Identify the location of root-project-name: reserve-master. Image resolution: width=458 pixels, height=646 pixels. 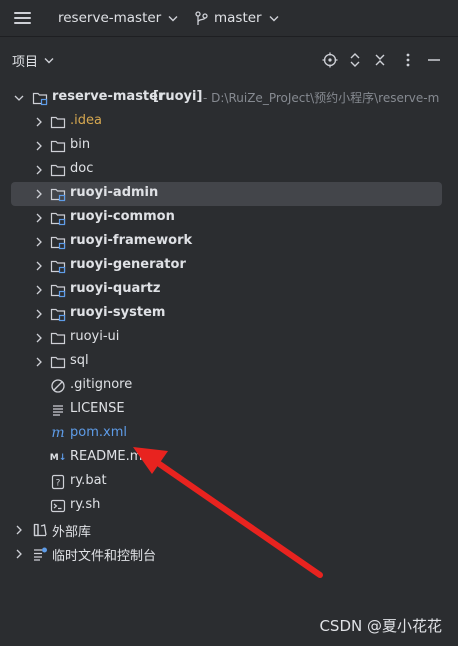
(108, 96).